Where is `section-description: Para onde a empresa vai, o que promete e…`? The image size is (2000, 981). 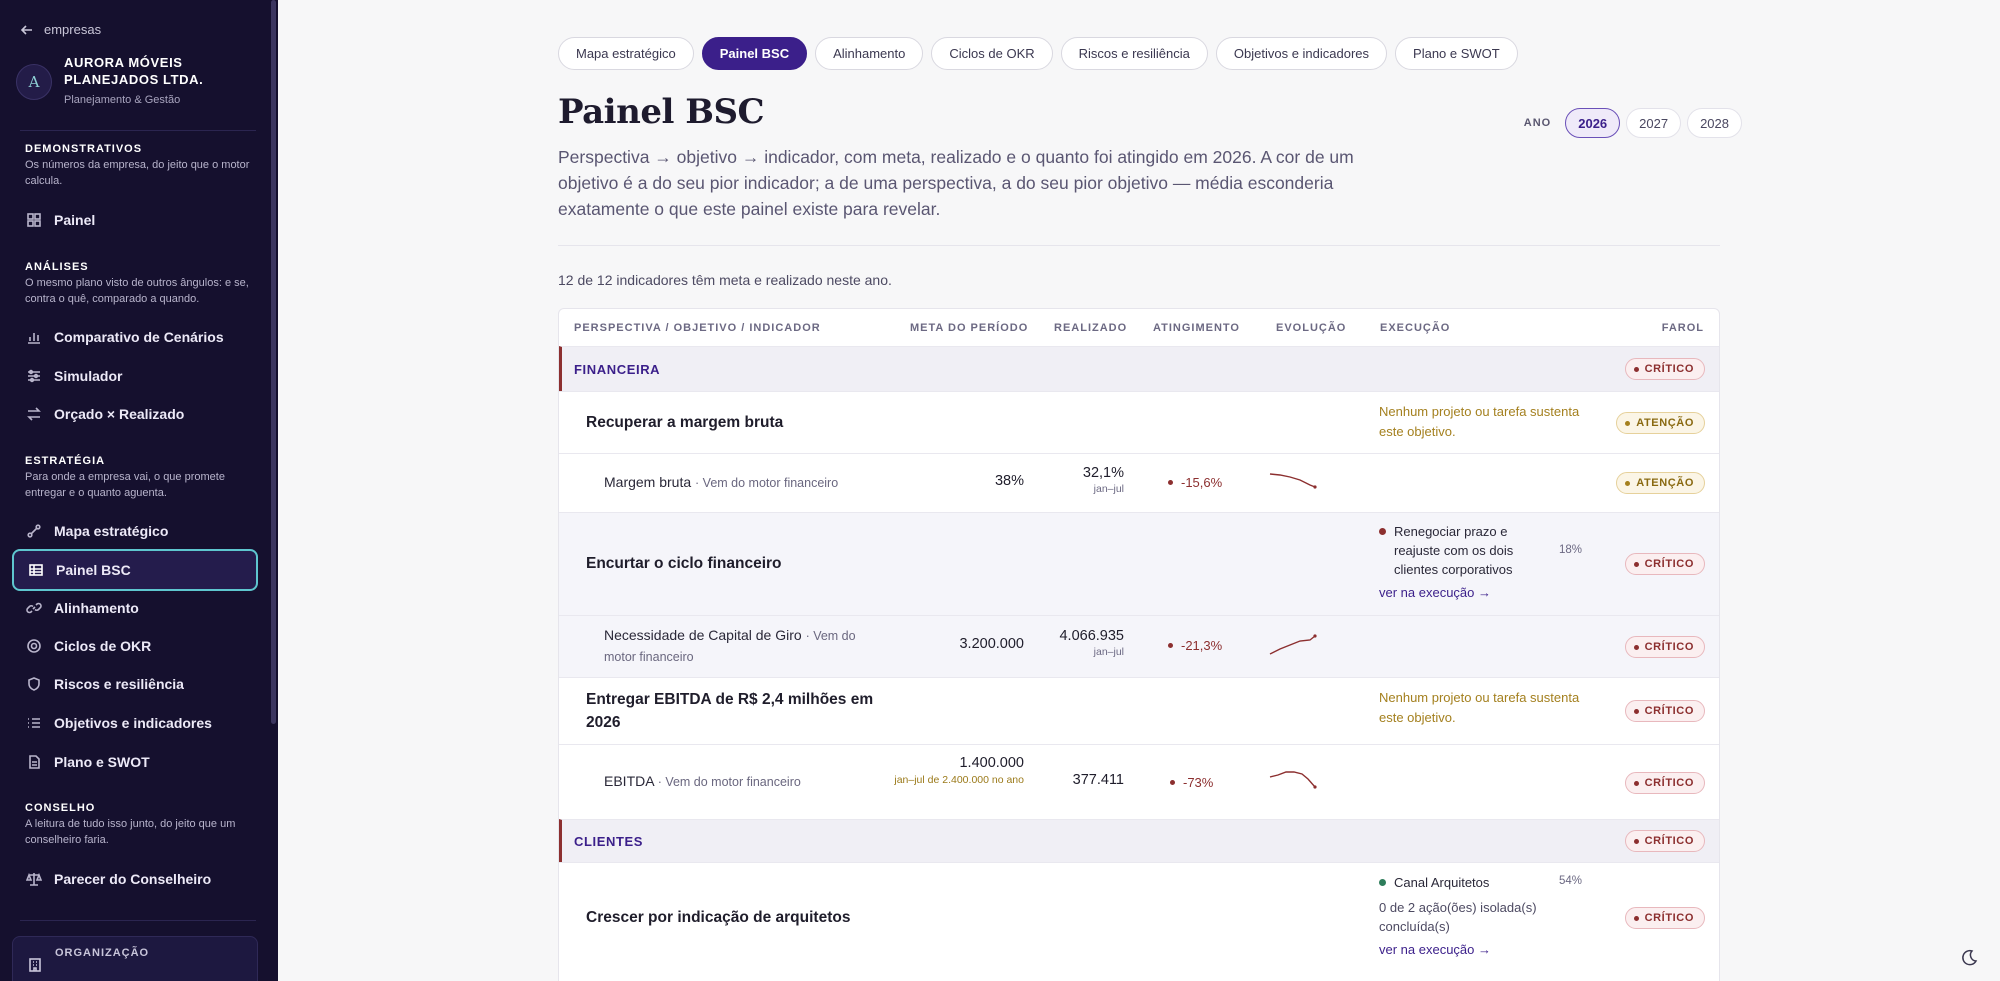 section-description: Para onde a empresa vai, o que promete e… is located at coordinates (125, 485).